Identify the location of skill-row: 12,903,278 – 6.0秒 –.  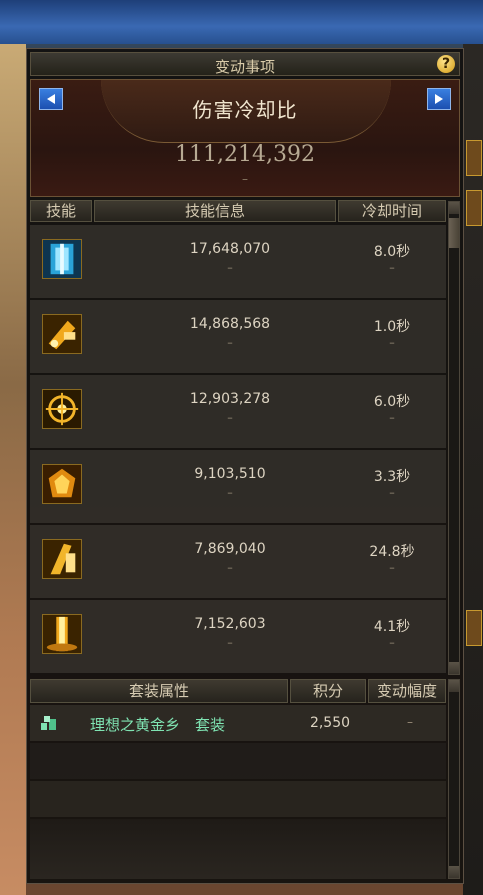
(238, 411).